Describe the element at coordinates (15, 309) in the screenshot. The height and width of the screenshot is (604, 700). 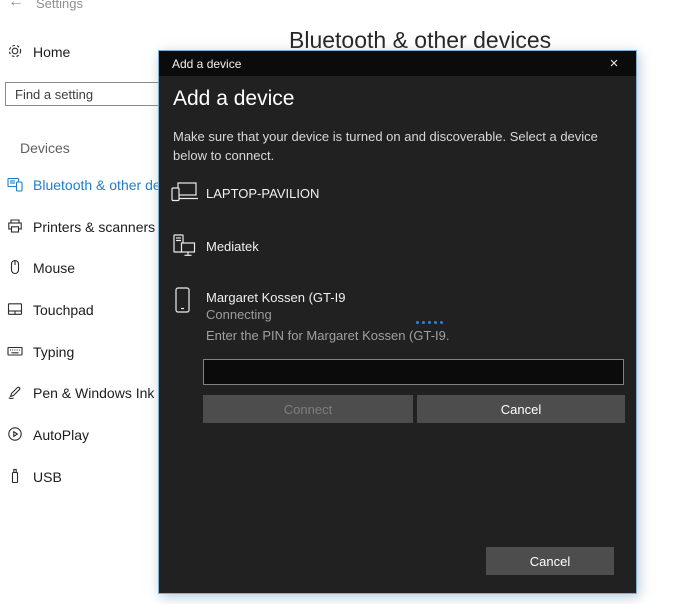
I see `touchpad-icon` at that location.